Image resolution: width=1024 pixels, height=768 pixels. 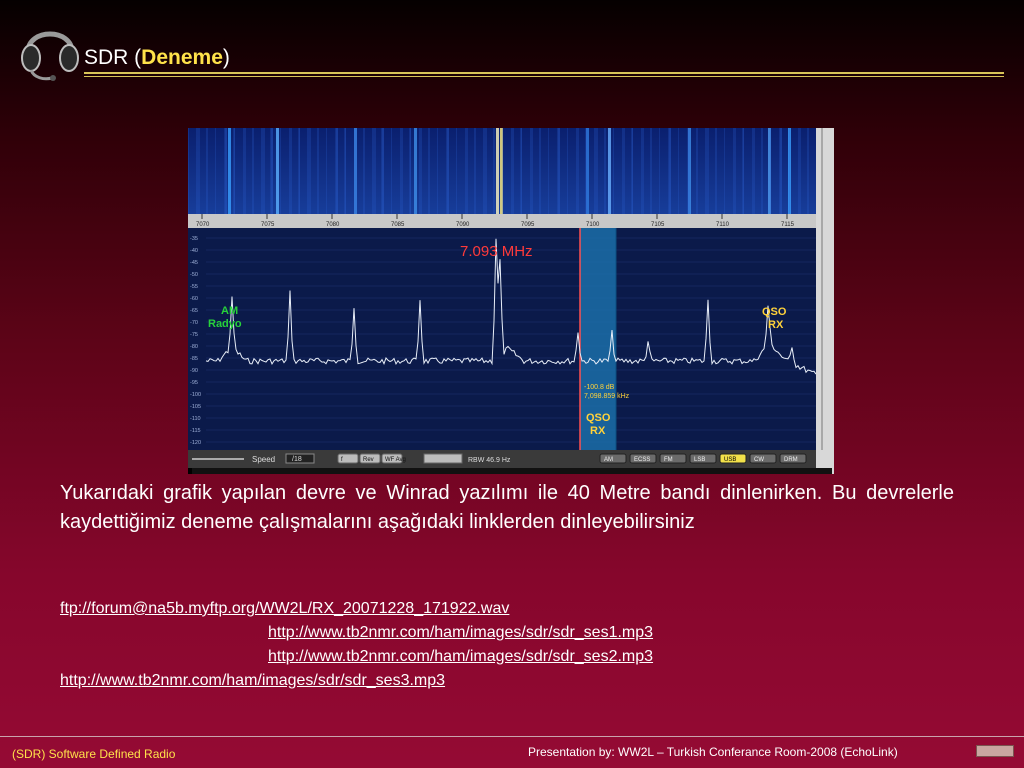 I want to click on freq-tick-label: 7070, so click(x=203, y=225).